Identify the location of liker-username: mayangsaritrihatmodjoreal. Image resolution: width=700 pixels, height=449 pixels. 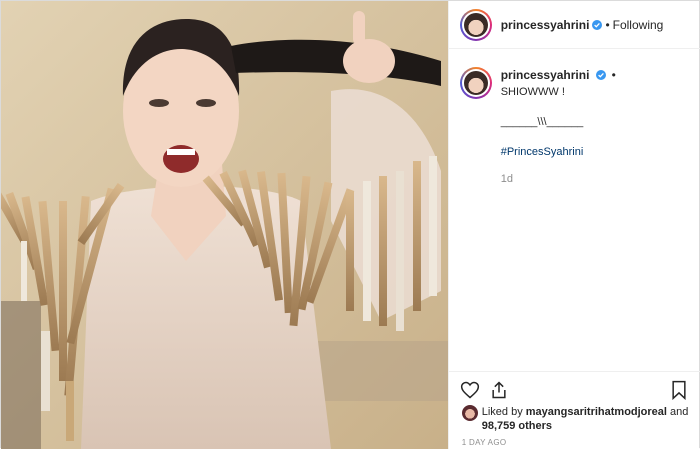
(596, 412).